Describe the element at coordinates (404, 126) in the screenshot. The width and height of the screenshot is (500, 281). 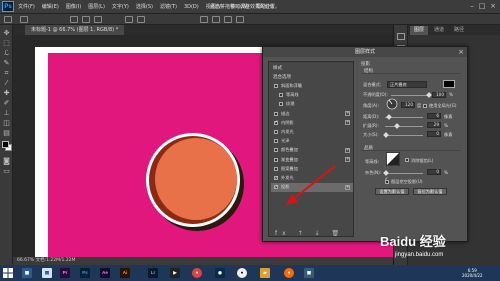
I see `spread-slider` at that location.